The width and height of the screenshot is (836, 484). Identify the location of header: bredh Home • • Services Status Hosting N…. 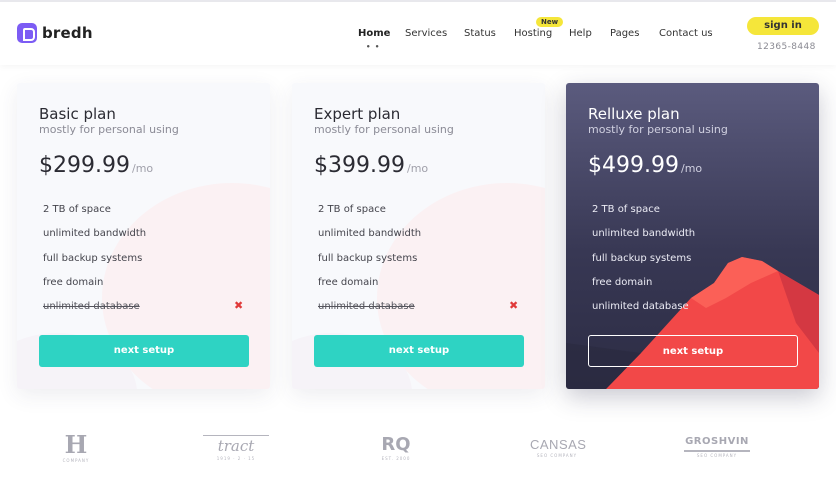
(418, 33).